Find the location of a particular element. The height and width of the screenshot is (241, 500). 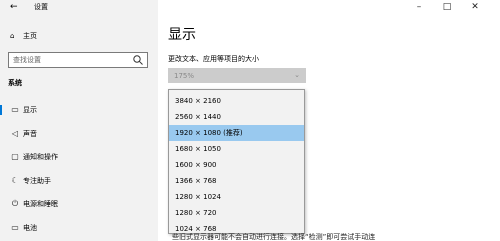

search-icon is located at coordinates (138, 60).